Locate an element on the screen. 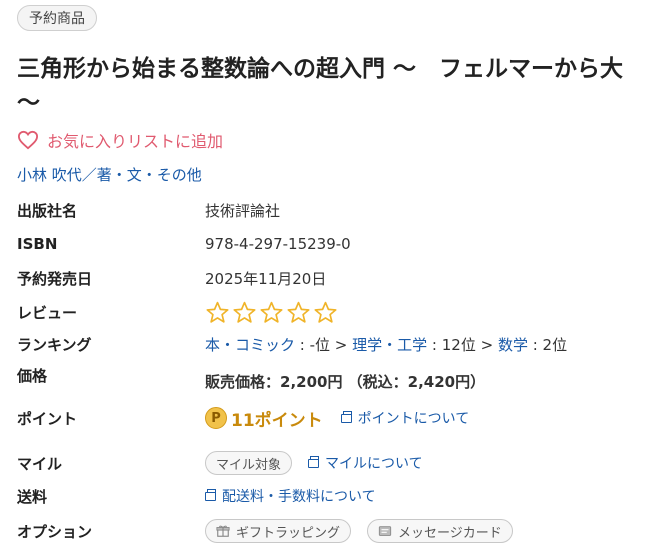 Image resolution: width=655 pixels, height=551 pixels. ranking-rank-books: : -位 > is located at coordinates (324, 344).